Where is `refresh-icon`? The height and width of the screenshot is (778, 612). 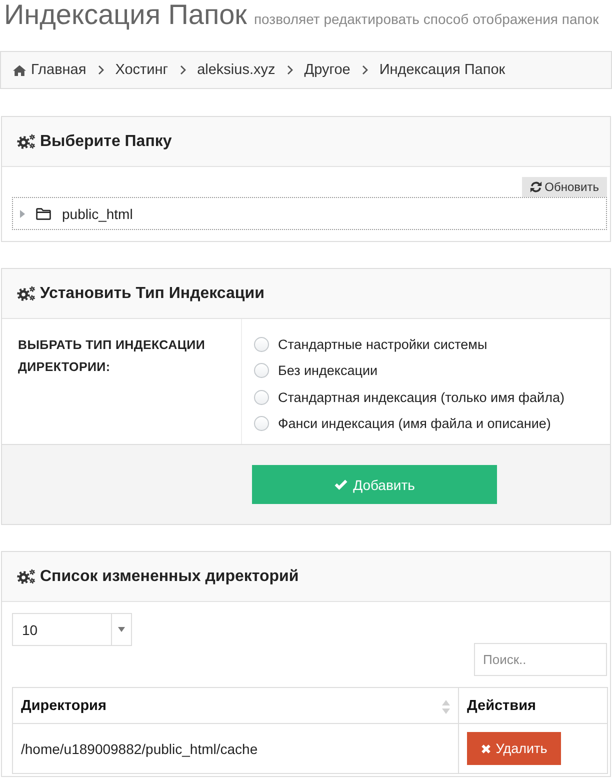
refresh-icon is located at coordinates (536, 187).